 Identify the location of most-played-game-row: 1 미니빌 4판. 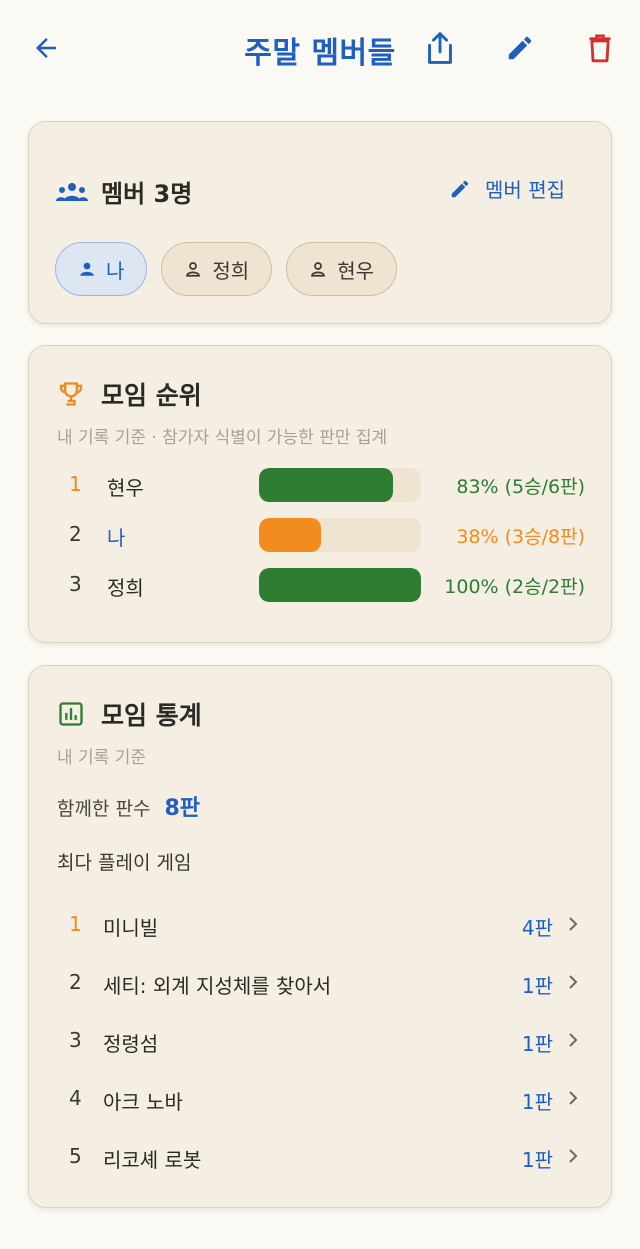
(321, 923).